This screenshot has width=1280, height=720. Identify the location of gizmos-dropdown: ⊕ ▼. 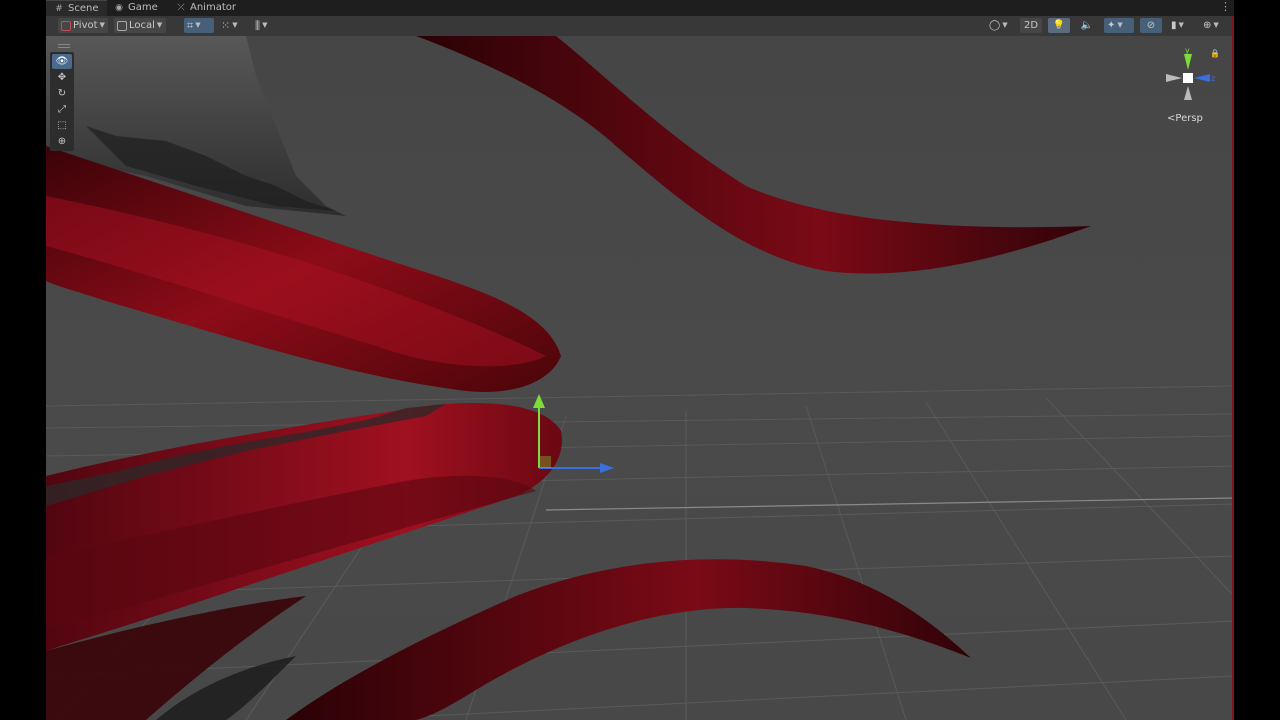
(1214, 25).